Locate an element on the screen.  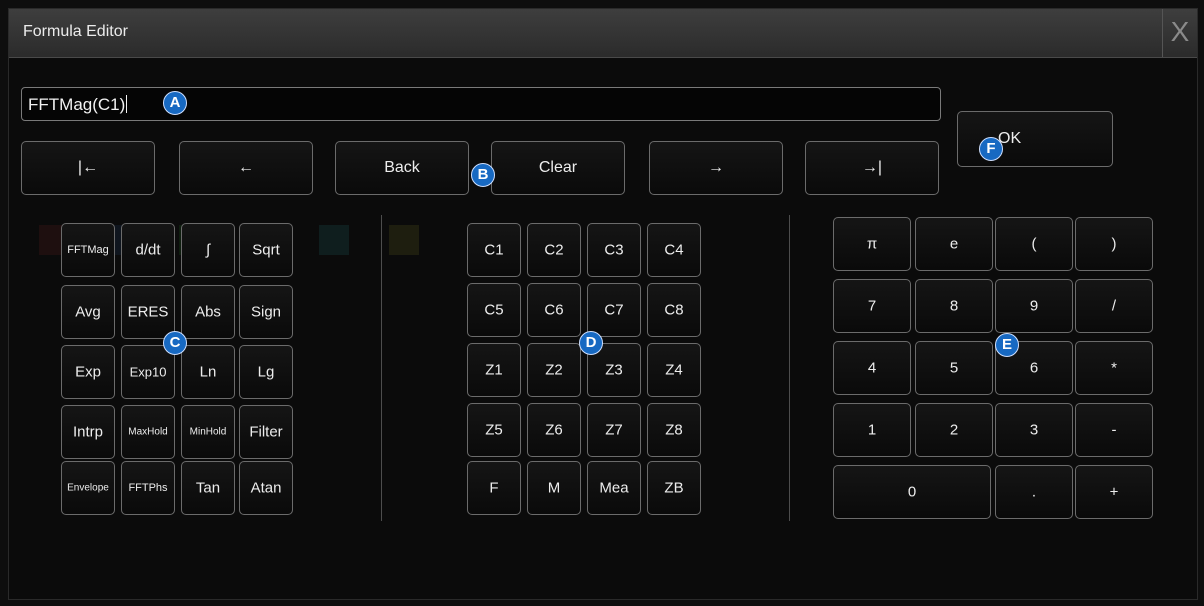
ok-button: OK is located at coordinates (1035, 139).